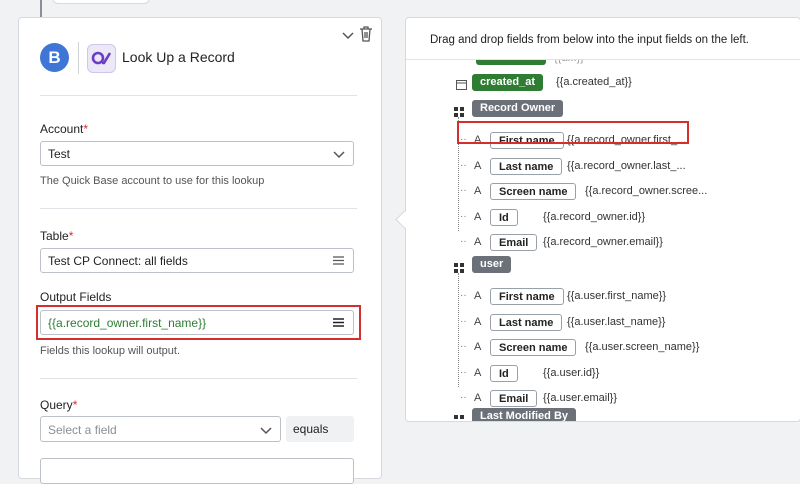  I want to click on flow-connector-line, so click(41, 9).